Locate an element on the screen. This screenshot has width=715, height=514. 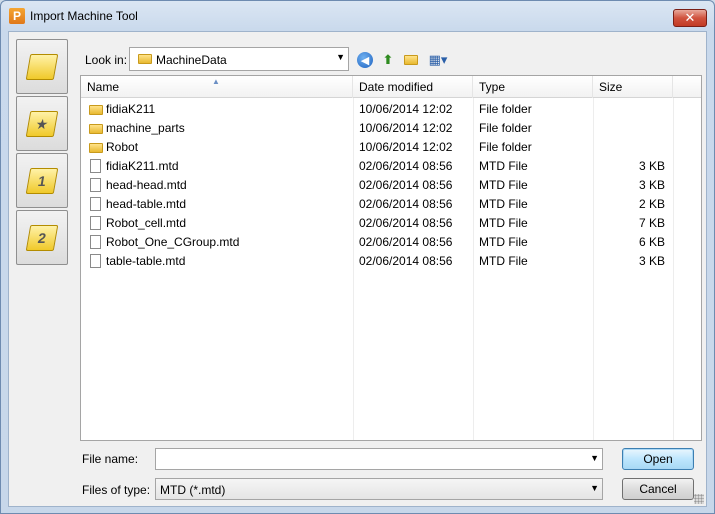
new-folder-icon is located at coordinates (411, 60).